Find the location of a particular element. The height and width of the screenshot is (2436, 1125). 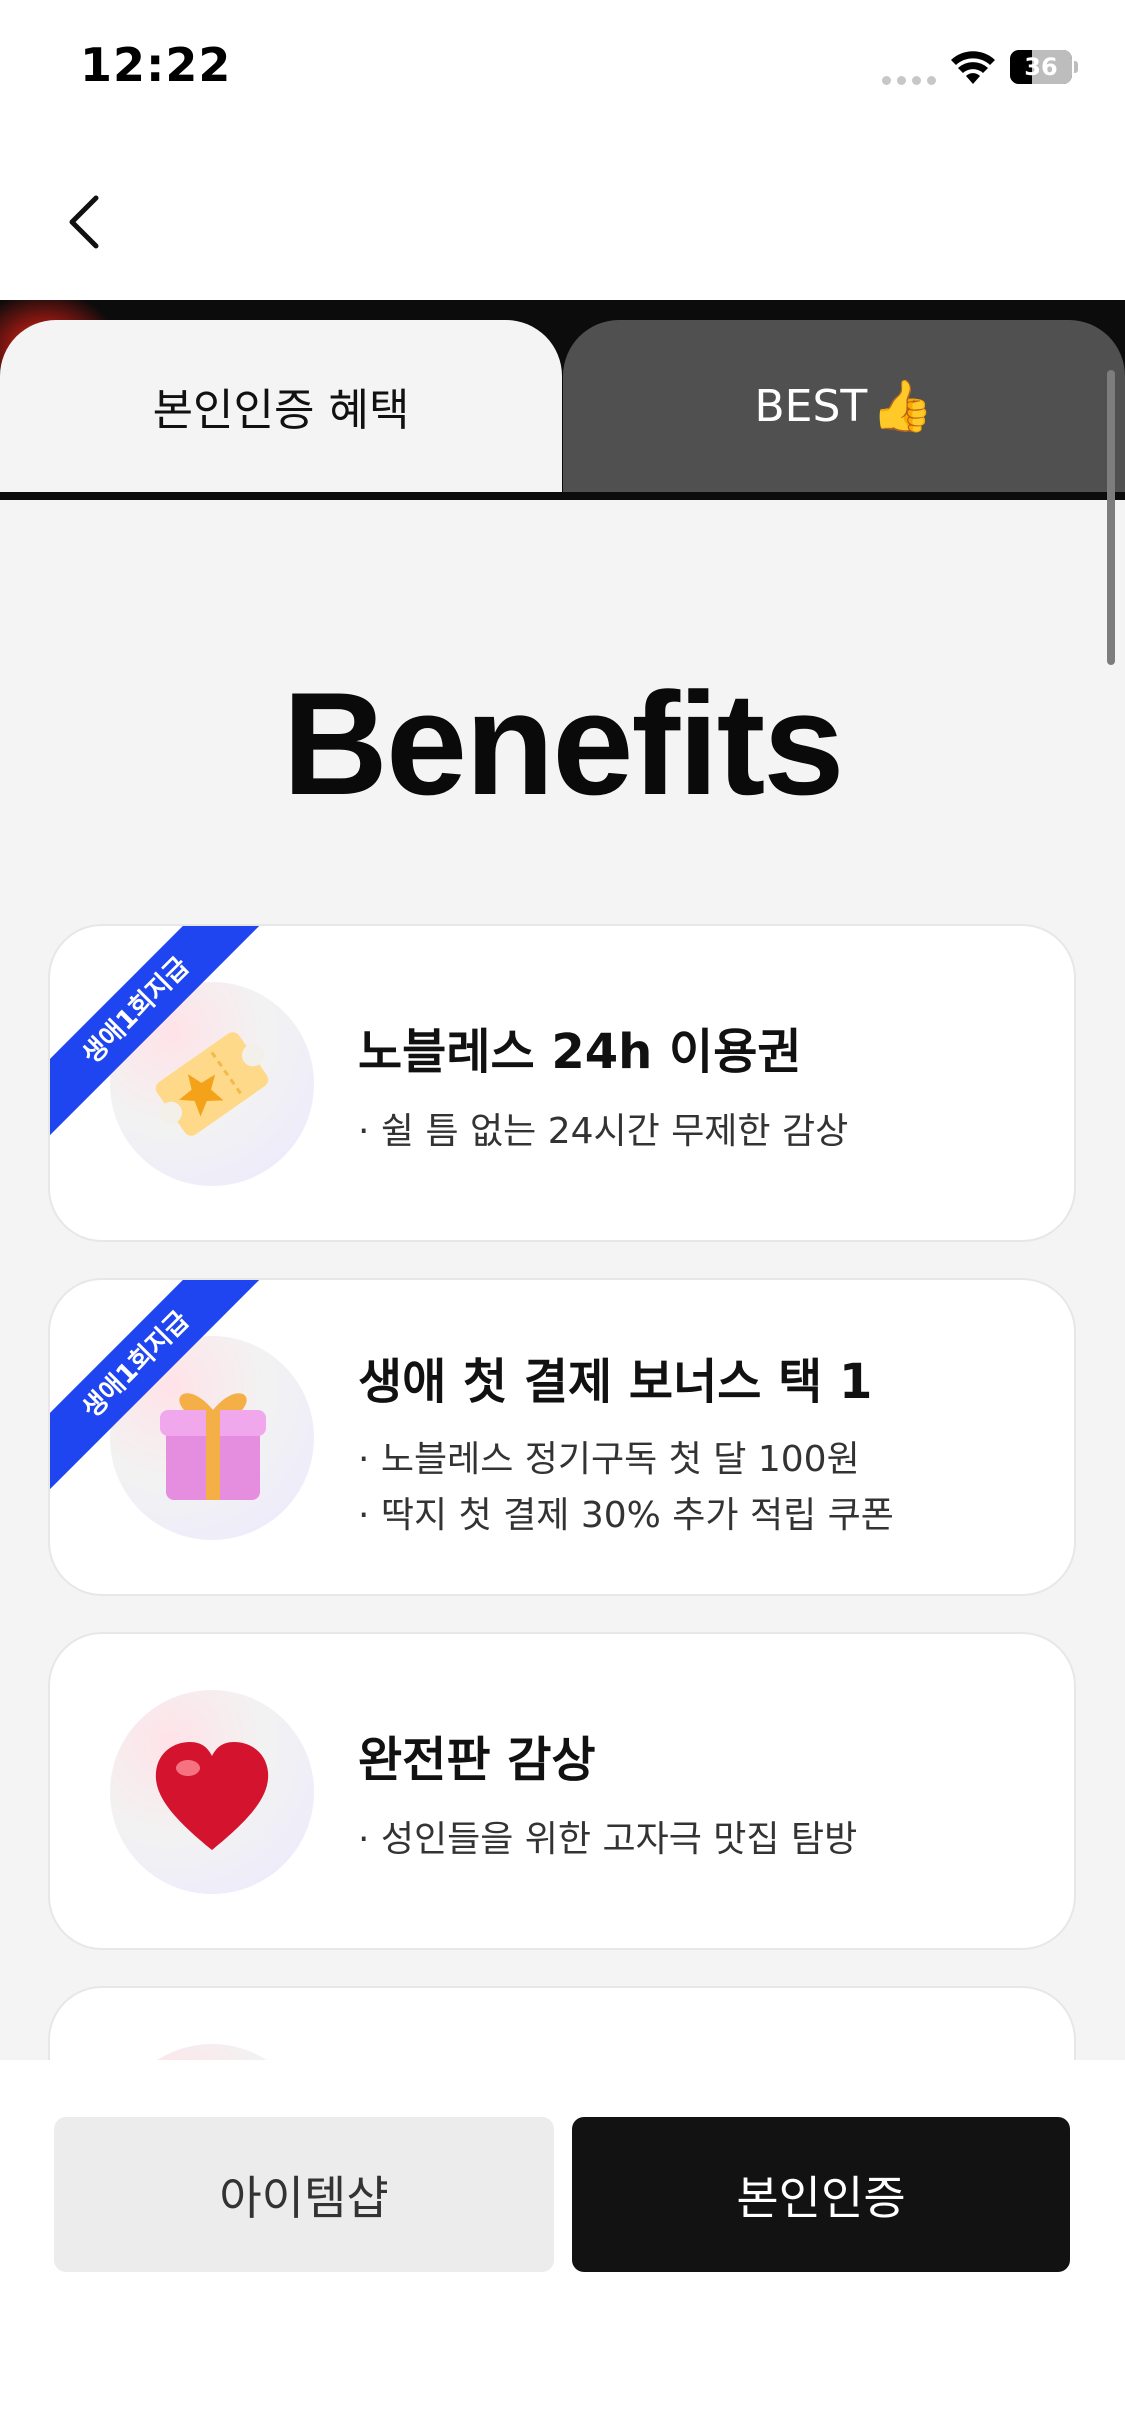

heart-icon is located at coordinates (212, 1796).